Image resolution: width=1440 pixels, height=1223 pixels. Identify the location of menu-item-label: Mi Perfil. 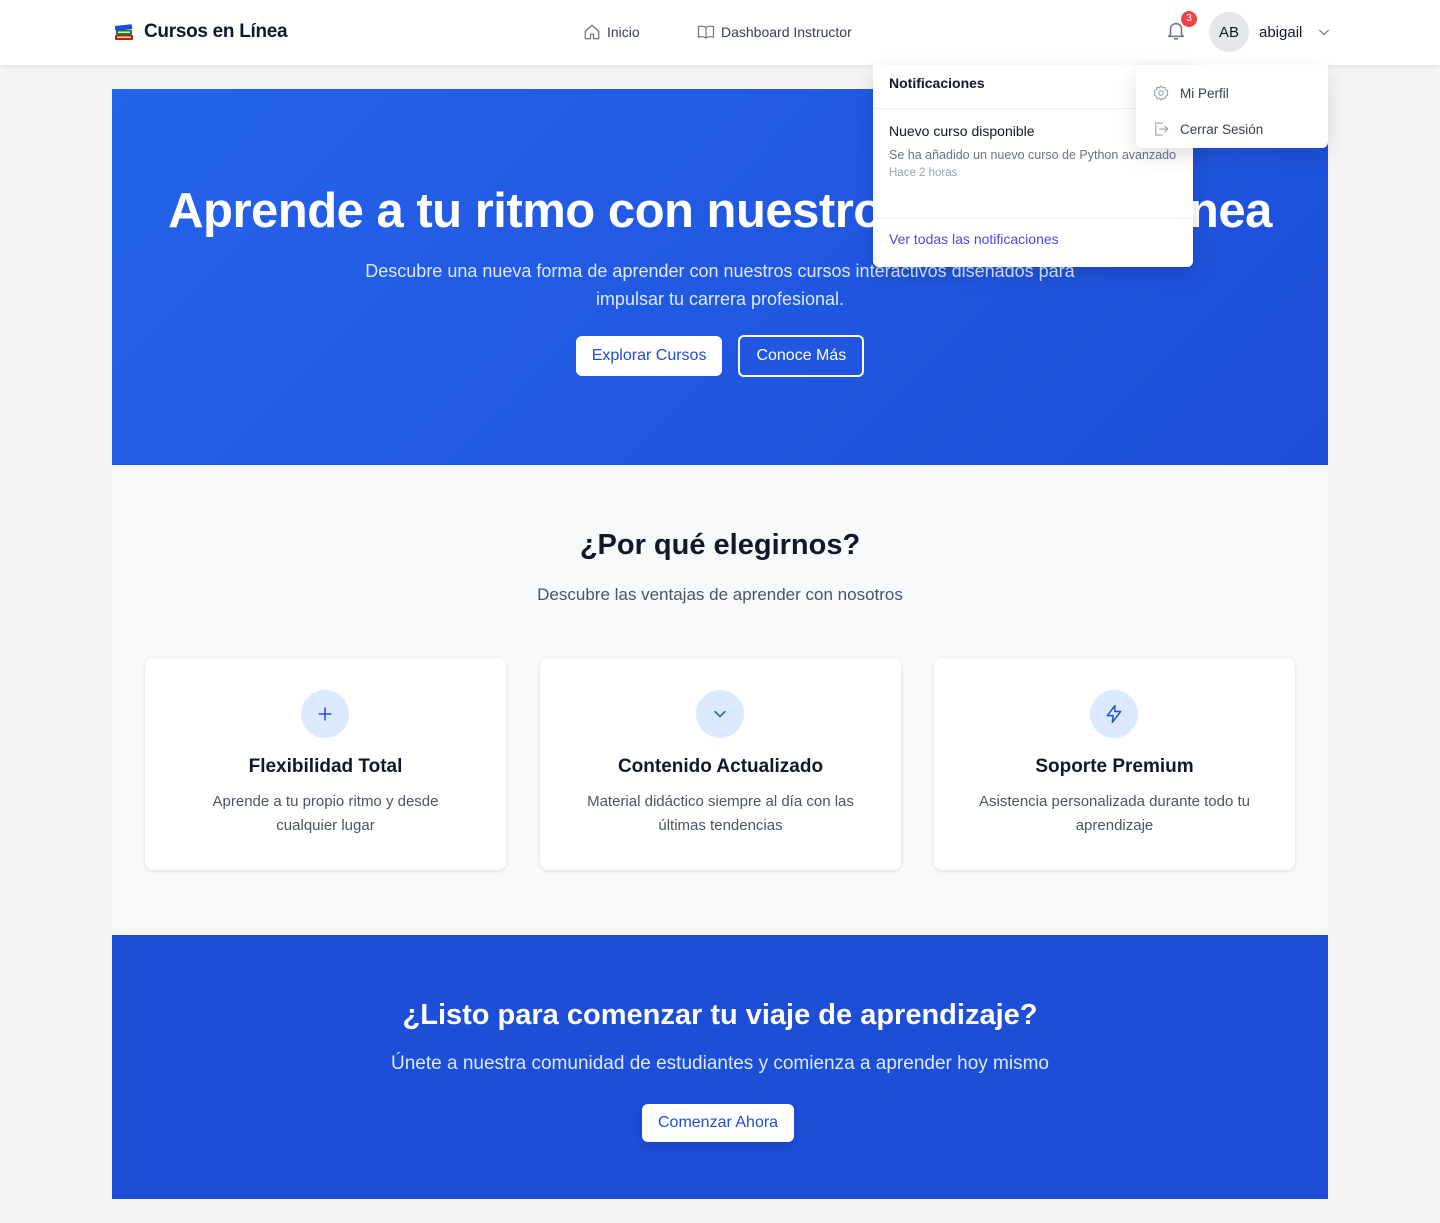
(1204, 93).